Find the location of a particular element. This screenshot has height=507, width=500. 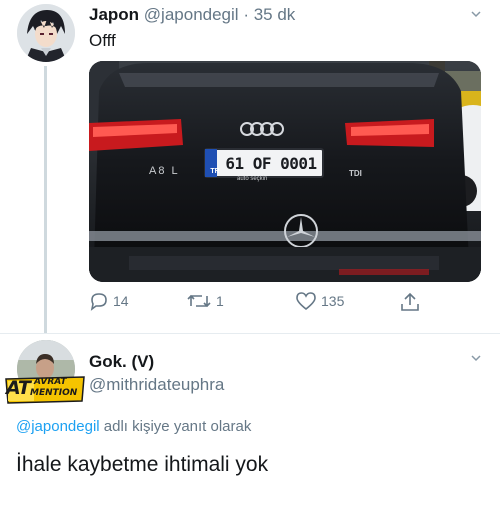

tweet-divider is located at coordinates (250, 333).